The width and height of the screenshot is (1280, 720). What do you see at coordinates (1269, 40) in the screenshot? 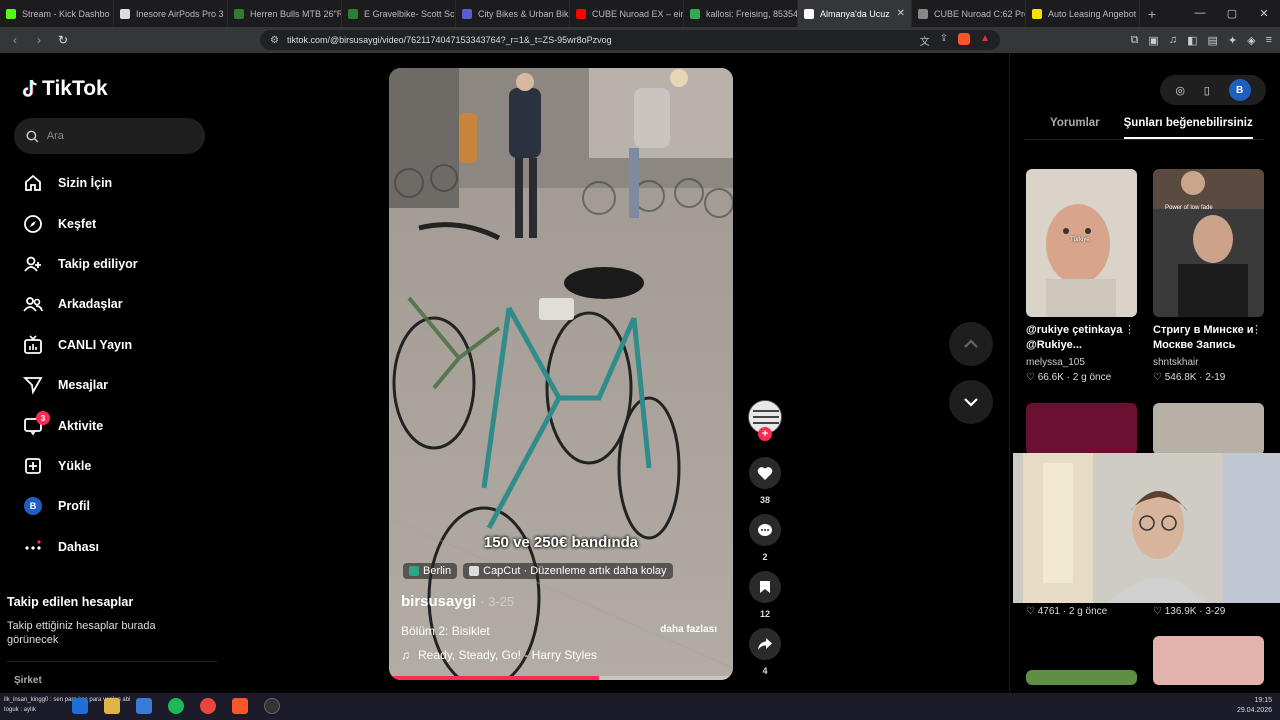
I see `menu-icon: ≡` at bounding box center [1269, 40].